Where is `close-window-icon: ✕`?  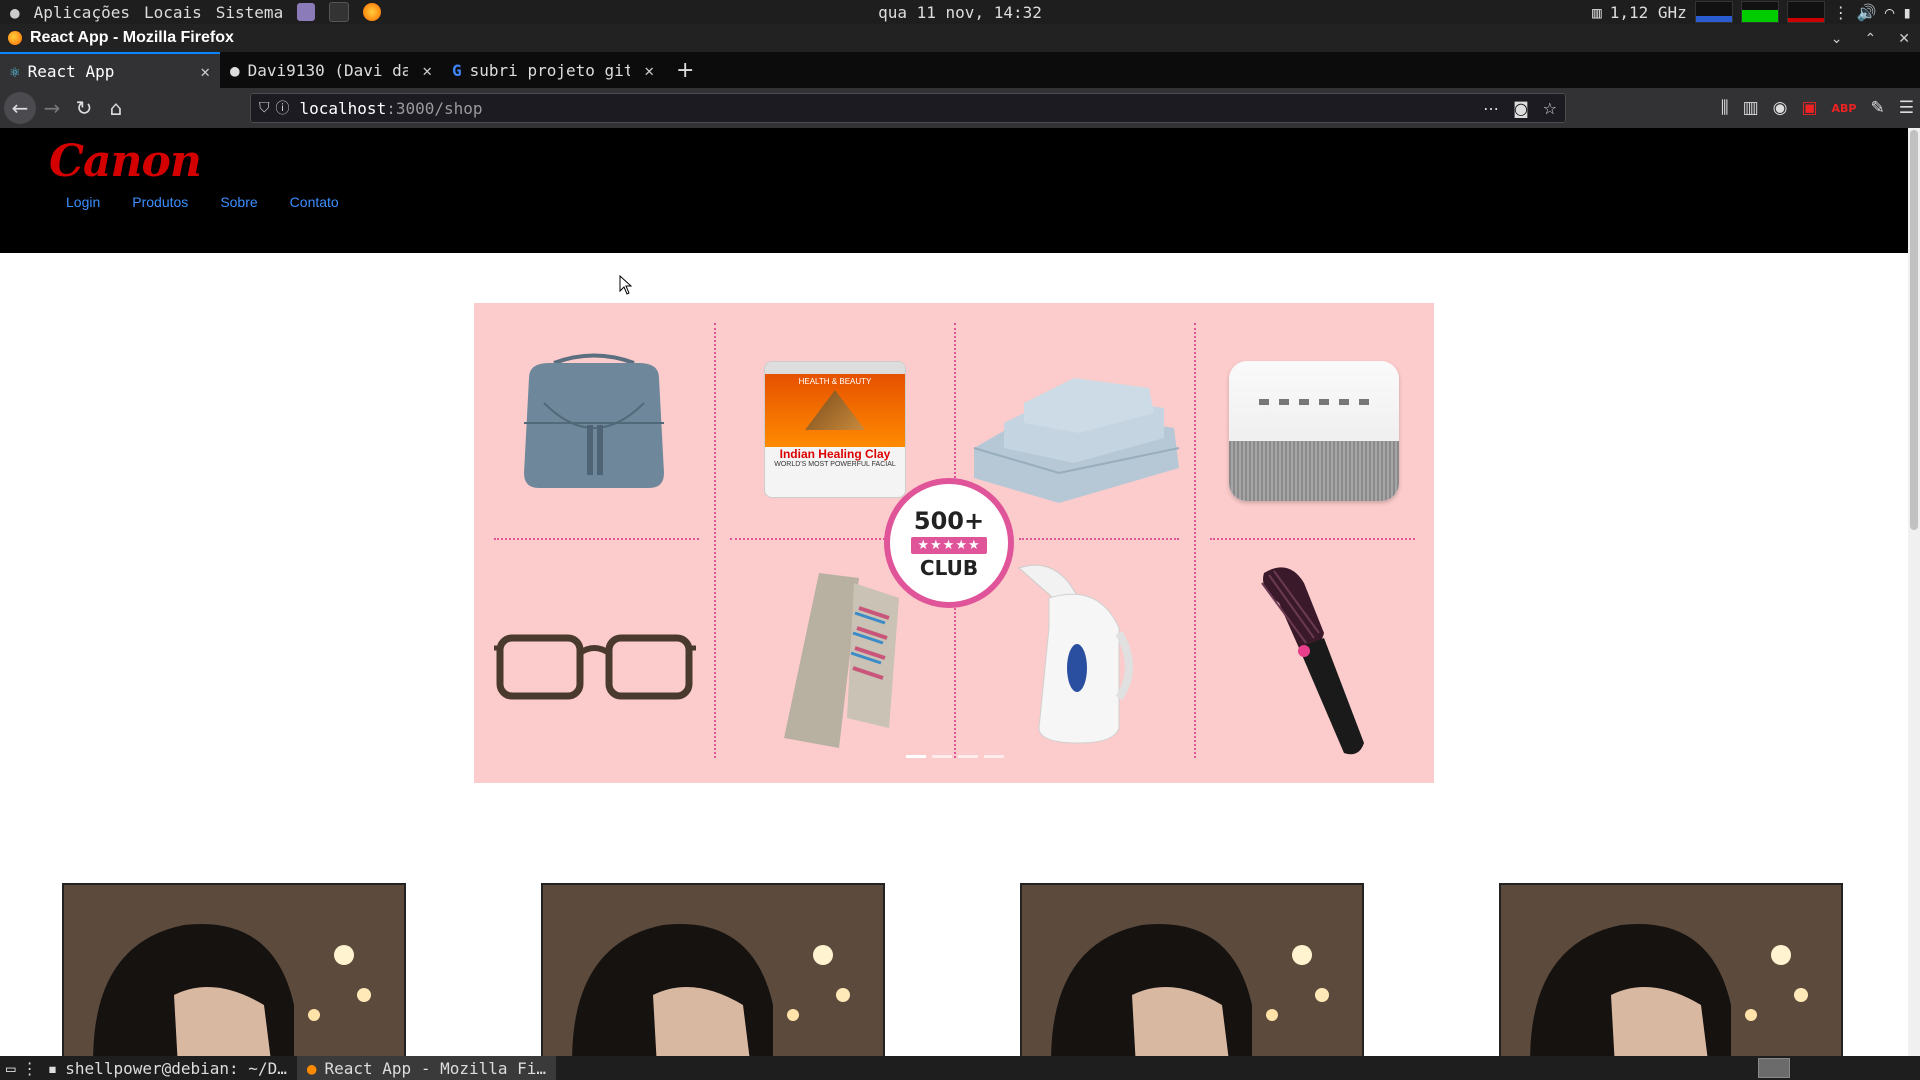
close-window-icon: ✕ is located at coordinates (1904, 38).